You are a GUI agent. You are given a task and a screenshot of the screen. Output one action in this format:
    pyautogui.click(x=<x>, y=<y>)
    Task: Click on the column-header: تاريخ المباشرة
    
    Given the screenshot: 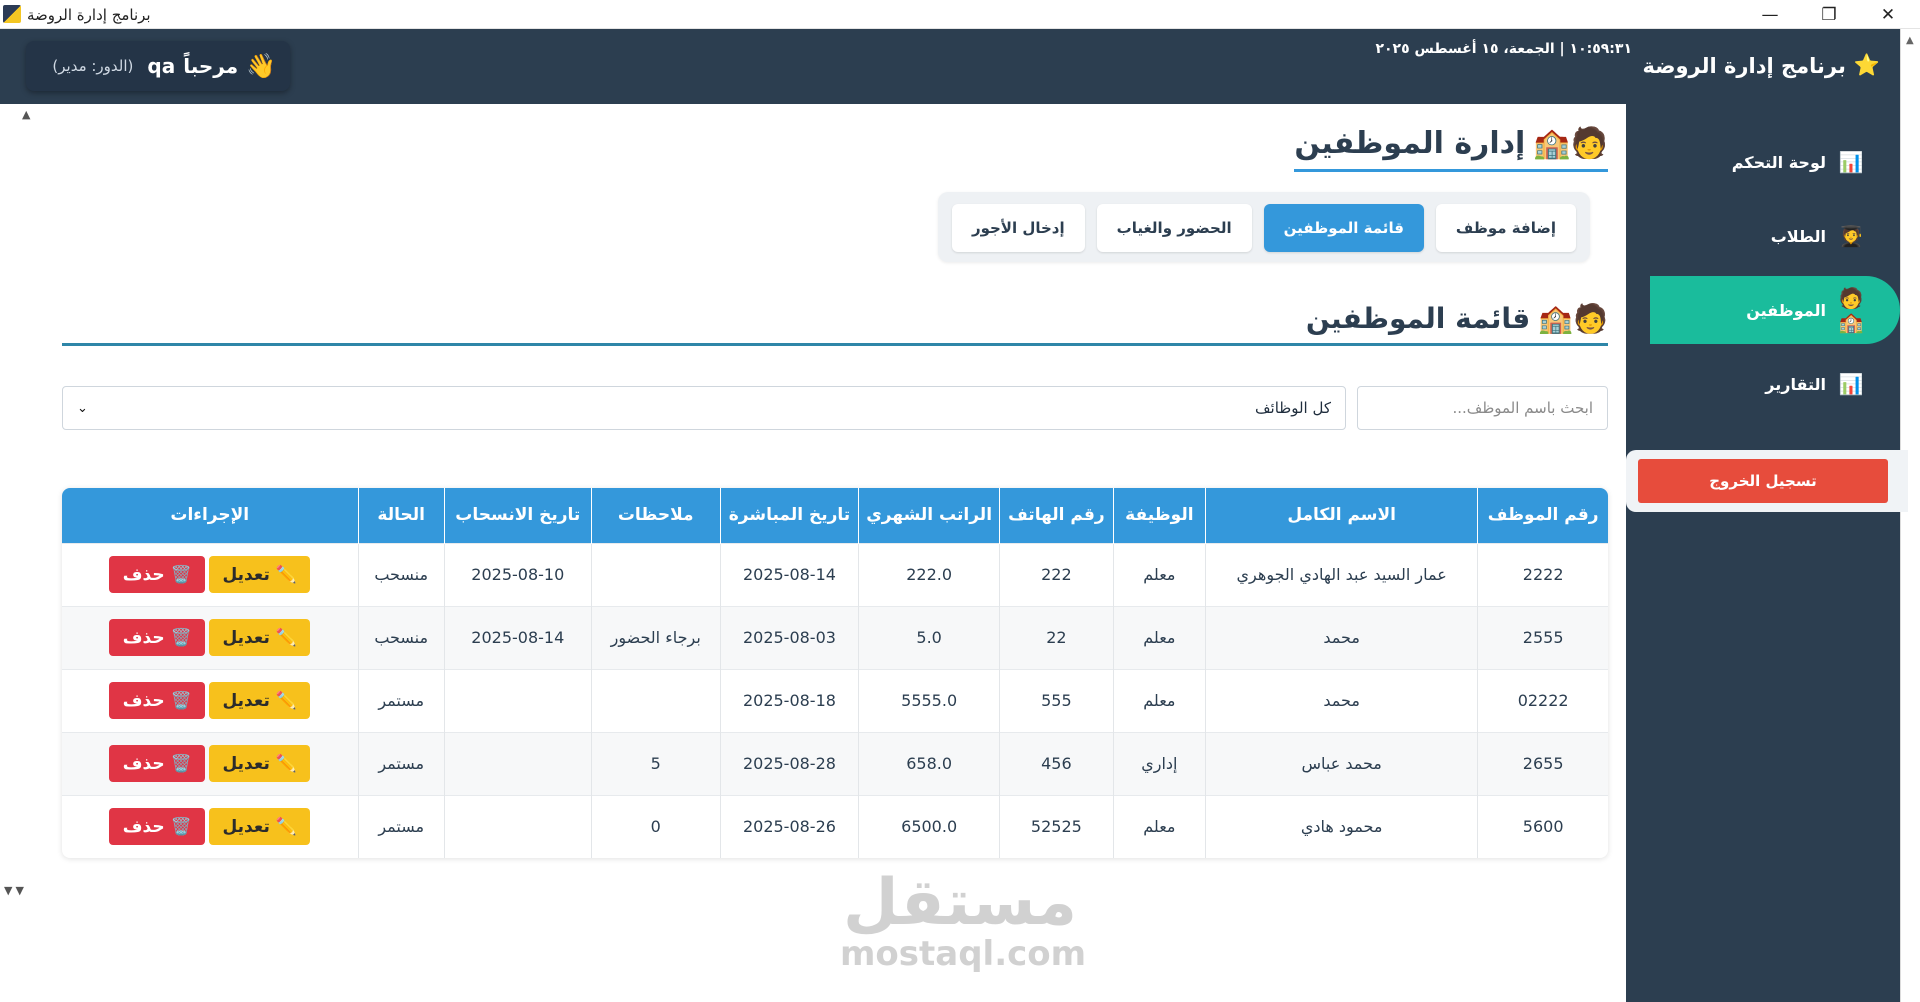 What is the action you would take?
    pyautogui.click(x=789, y=515)
    